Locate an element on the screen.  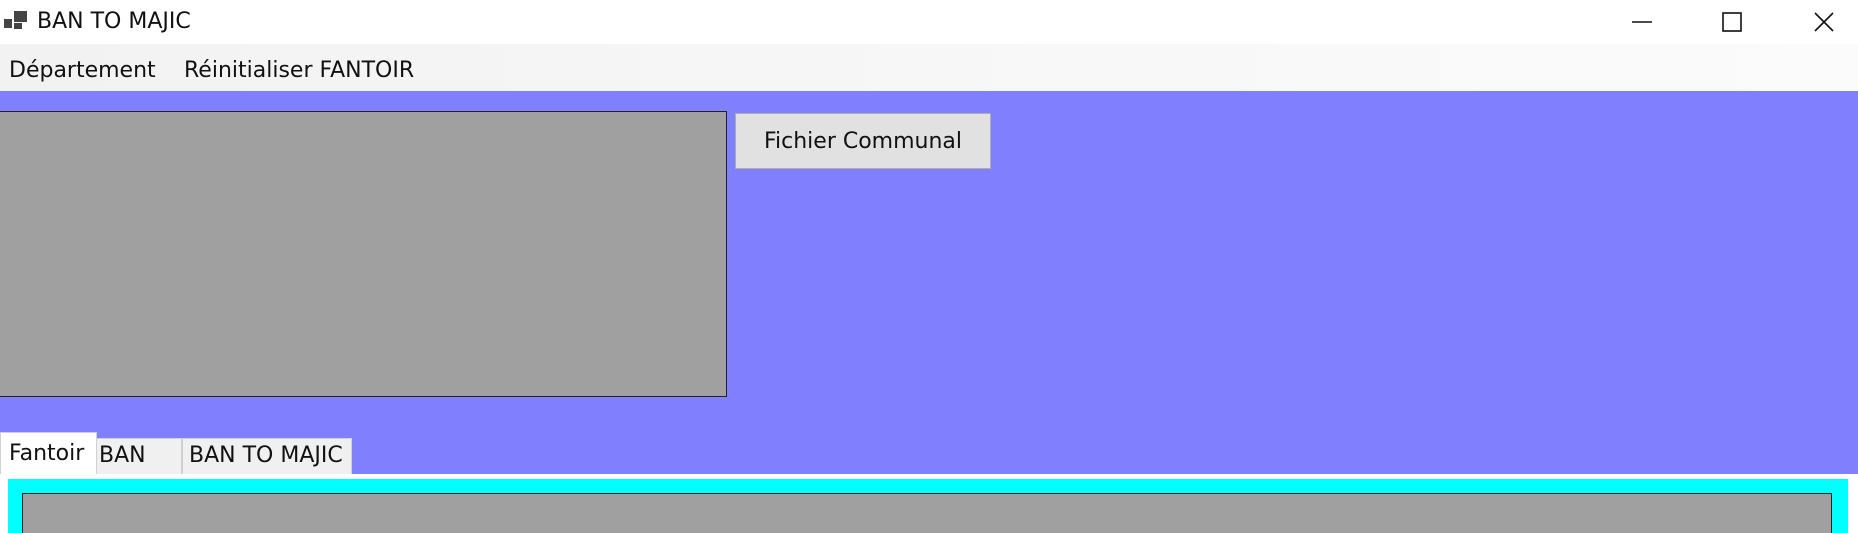
maximize-button is located at coordinates (1732, 22).